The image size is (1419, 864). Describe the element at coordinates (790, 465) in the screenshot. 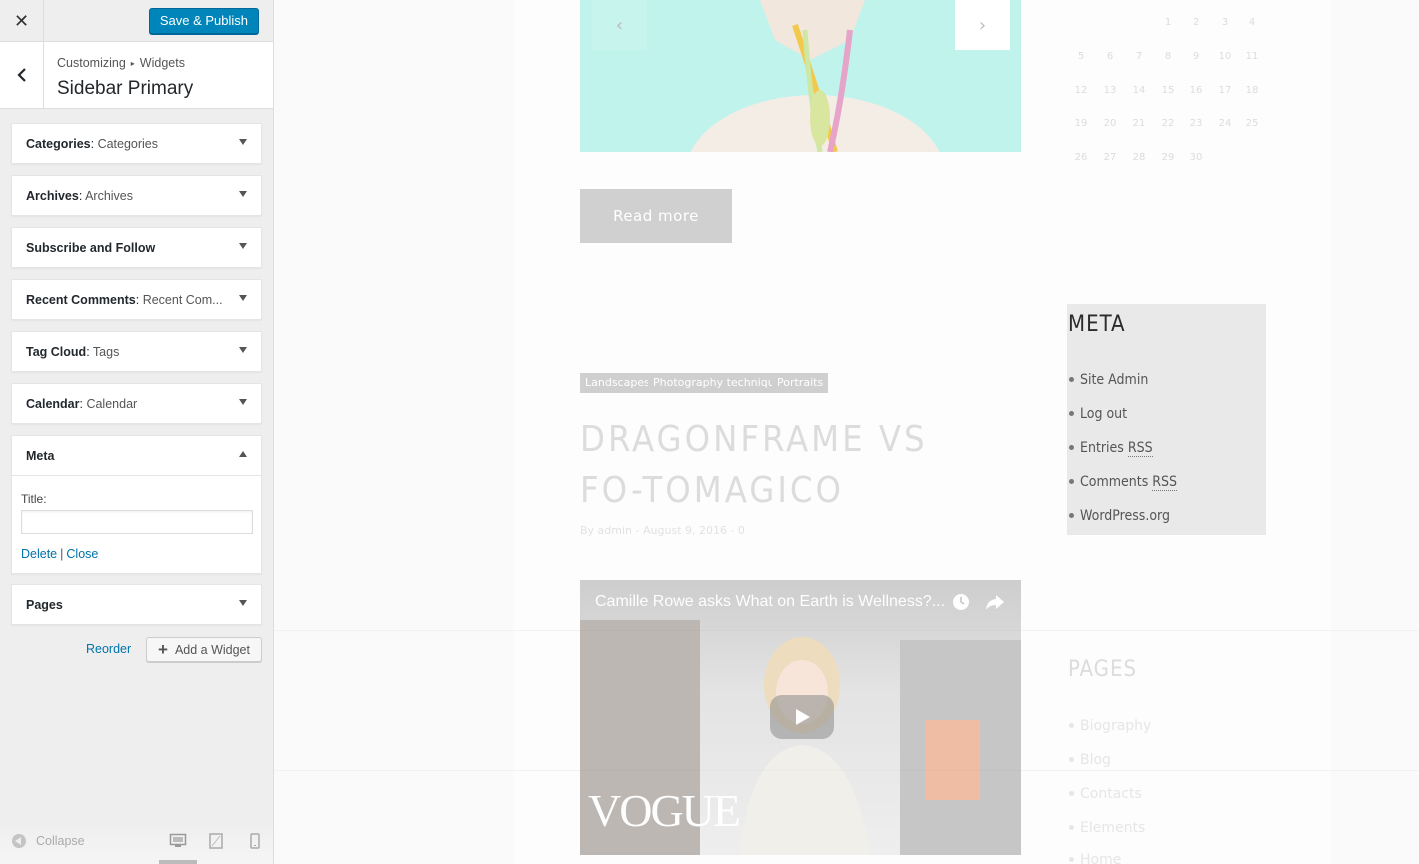

I see `post-title: DRAGONFRAME VS FO-TOMAGICO` at that location.